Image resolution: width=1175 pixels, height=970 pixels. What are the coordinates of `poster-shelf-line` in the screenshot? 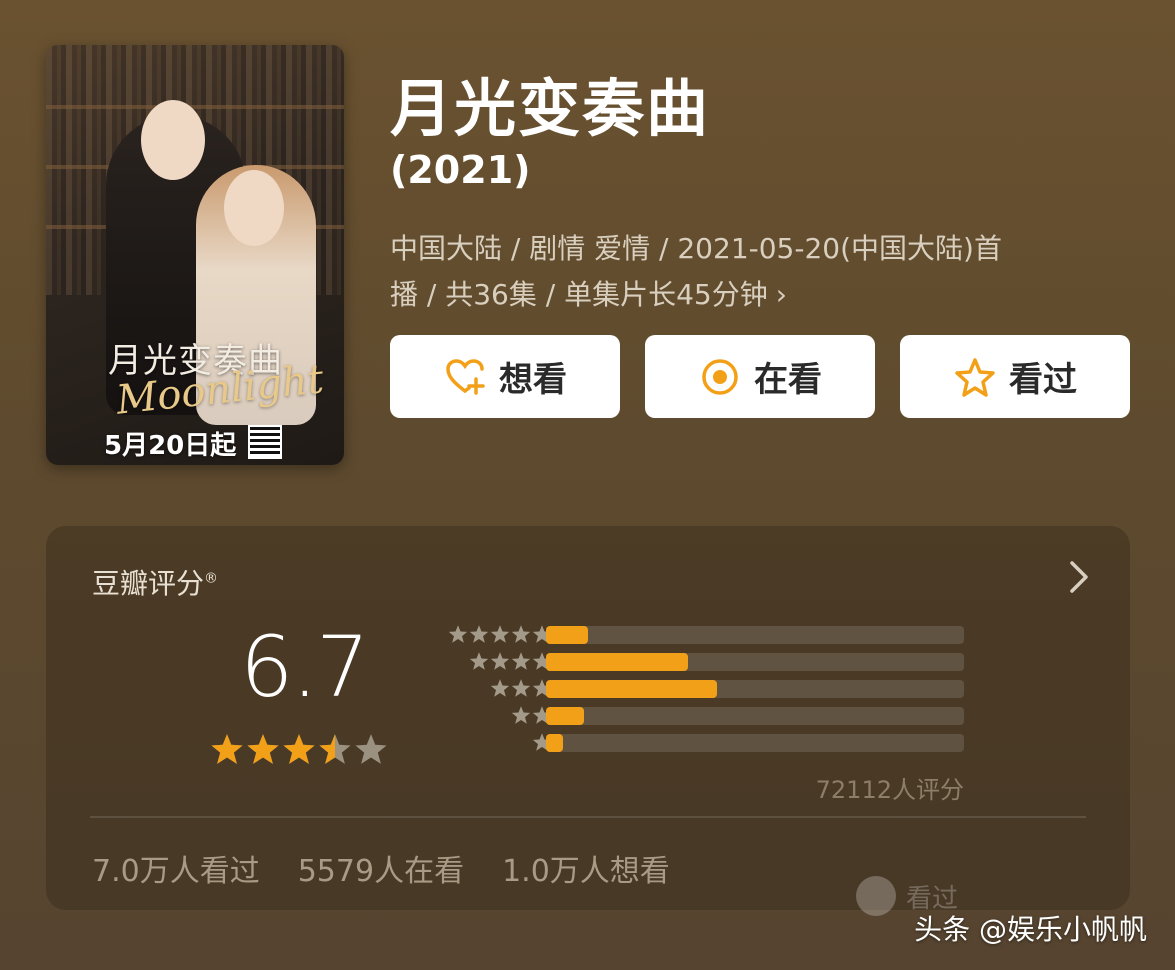 It's located at (195, 107).